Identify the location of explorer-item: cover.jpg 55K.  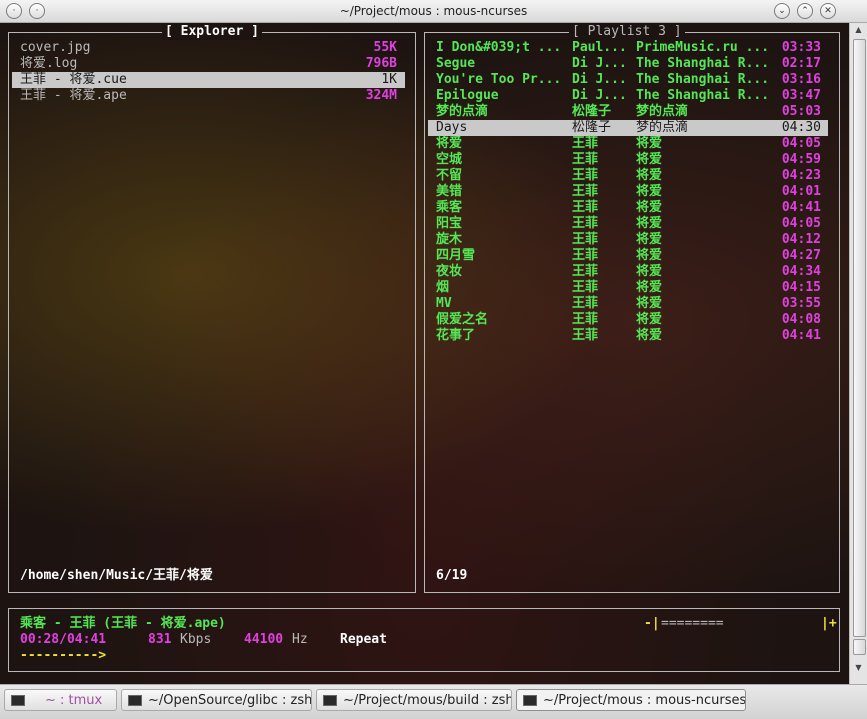
(208, 48).